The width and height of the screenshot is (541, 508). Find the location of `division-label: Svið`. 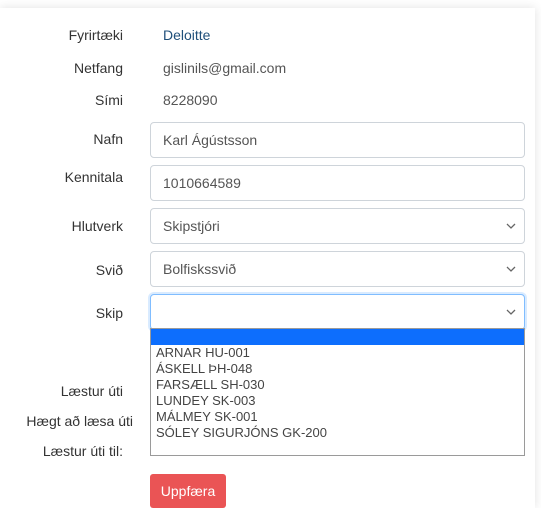

division-label: Svið is located at coordinates (109, 270).